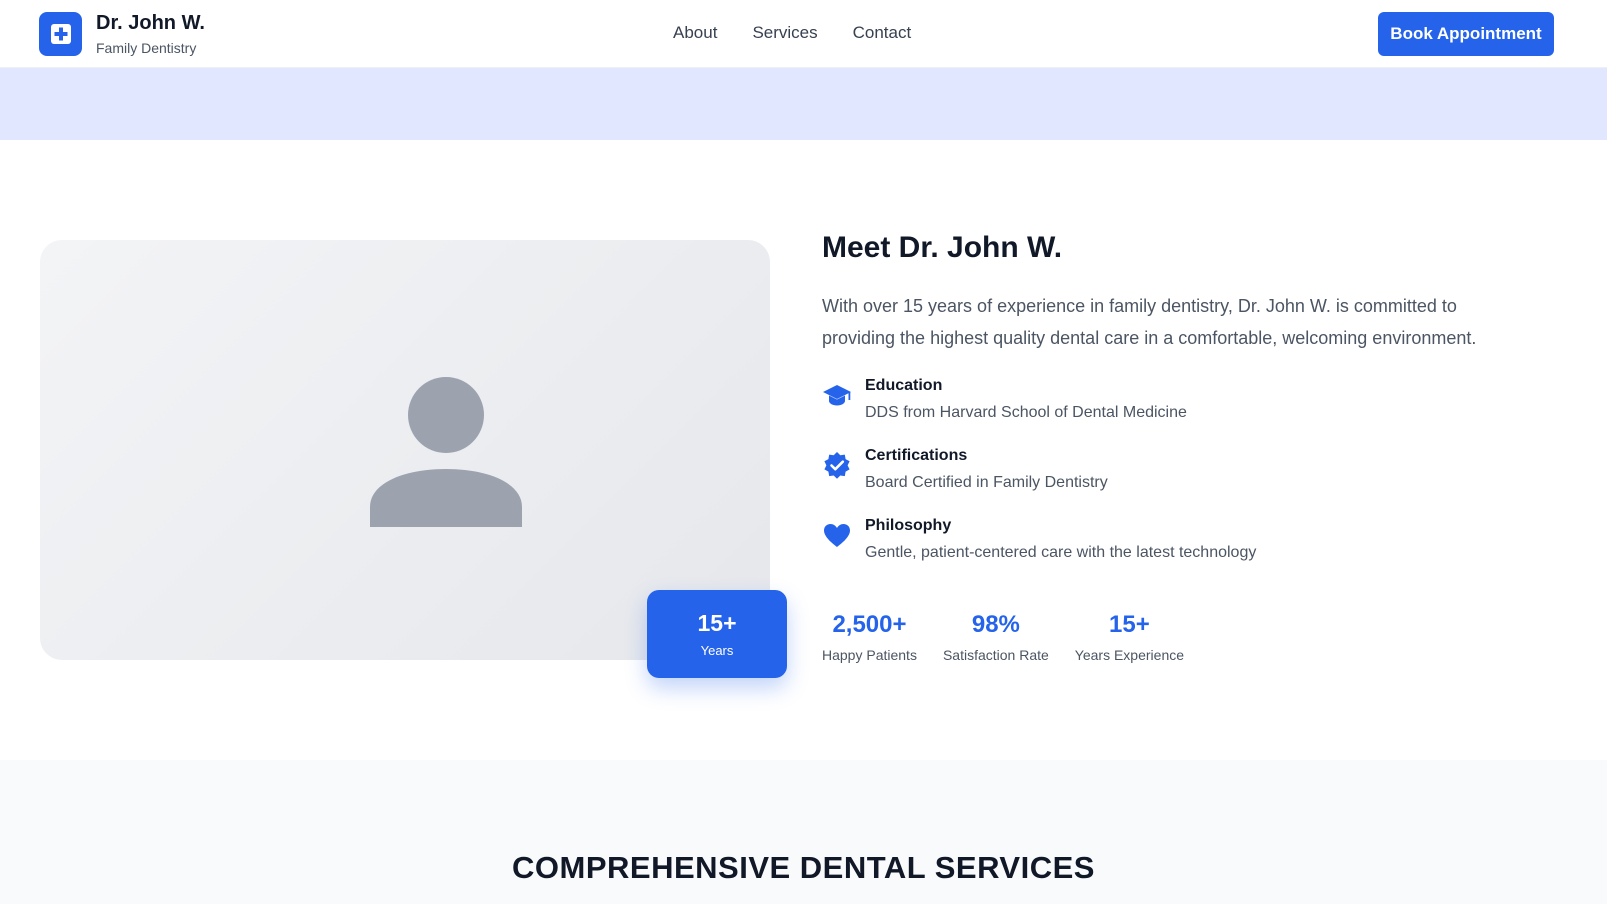 The image size is (1607, 904). Describe the element at coordinates (803, 104) in the screenshot. I see `hero-band` at that location.